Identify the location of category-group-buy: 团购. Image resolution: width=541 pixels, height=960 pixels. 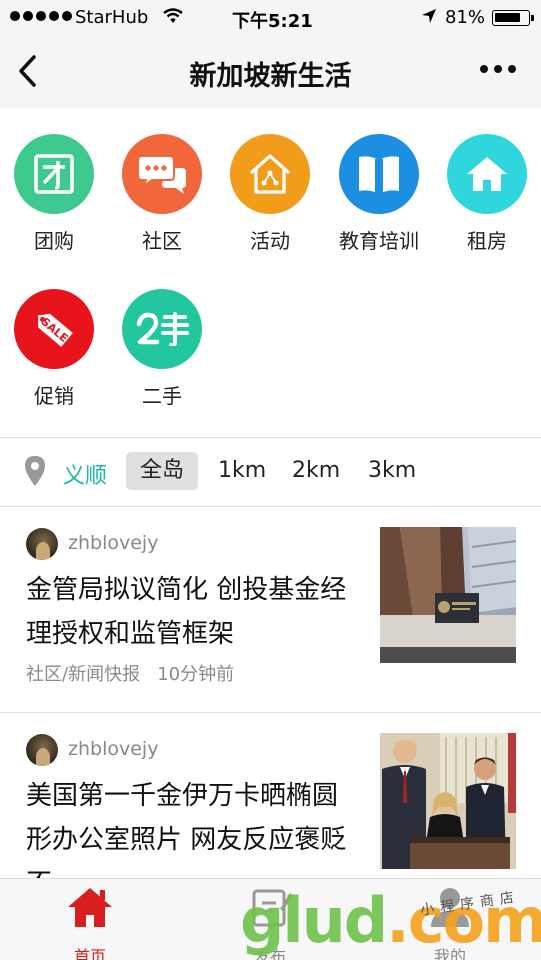
(54, 194).